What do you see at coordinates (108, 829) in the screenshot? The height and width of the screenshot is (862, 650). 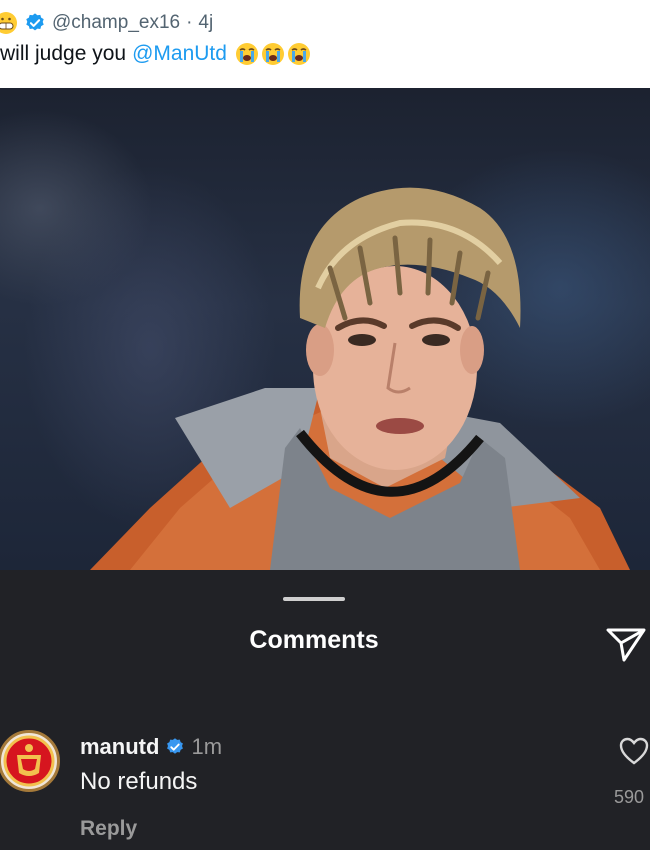 I see `reply-button: Reply` at bounding box center [108, 829].